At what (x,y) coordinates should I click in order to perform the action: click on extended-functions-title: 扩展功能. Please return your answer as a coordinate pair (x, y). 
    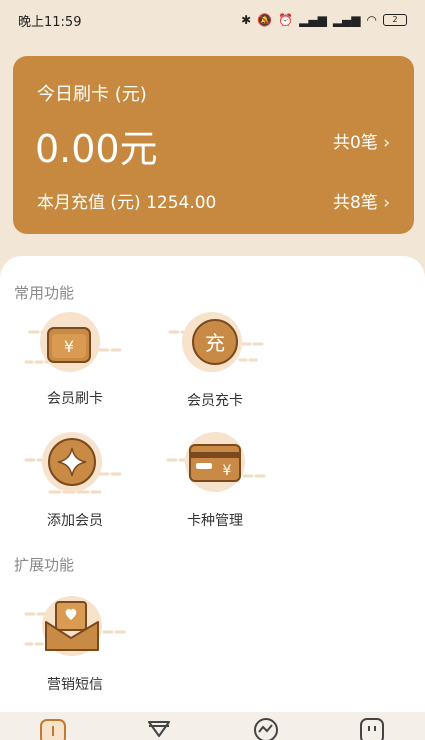
    Looking at the image, I should click on (44, 565).